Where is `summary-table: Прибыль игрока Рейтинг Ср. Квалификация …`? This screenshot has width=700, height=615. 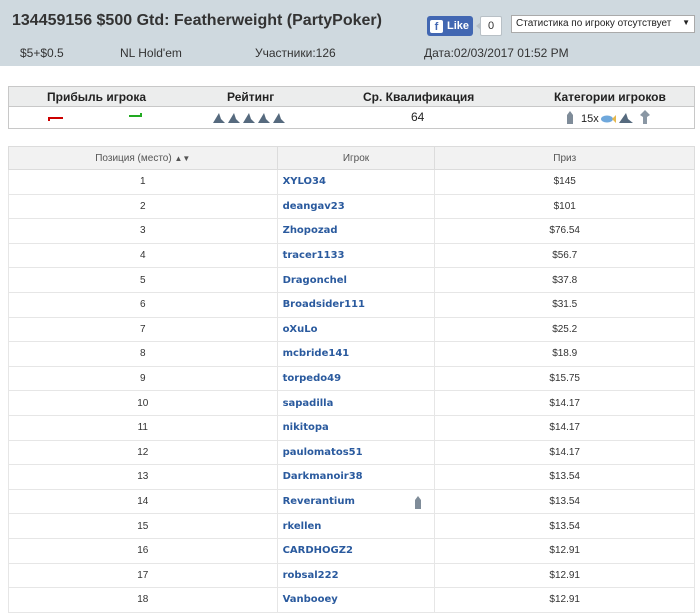
summary-table: Прибыль игрока Рейтинг Ср. Квалификация … is located at coordinates (351, 107).